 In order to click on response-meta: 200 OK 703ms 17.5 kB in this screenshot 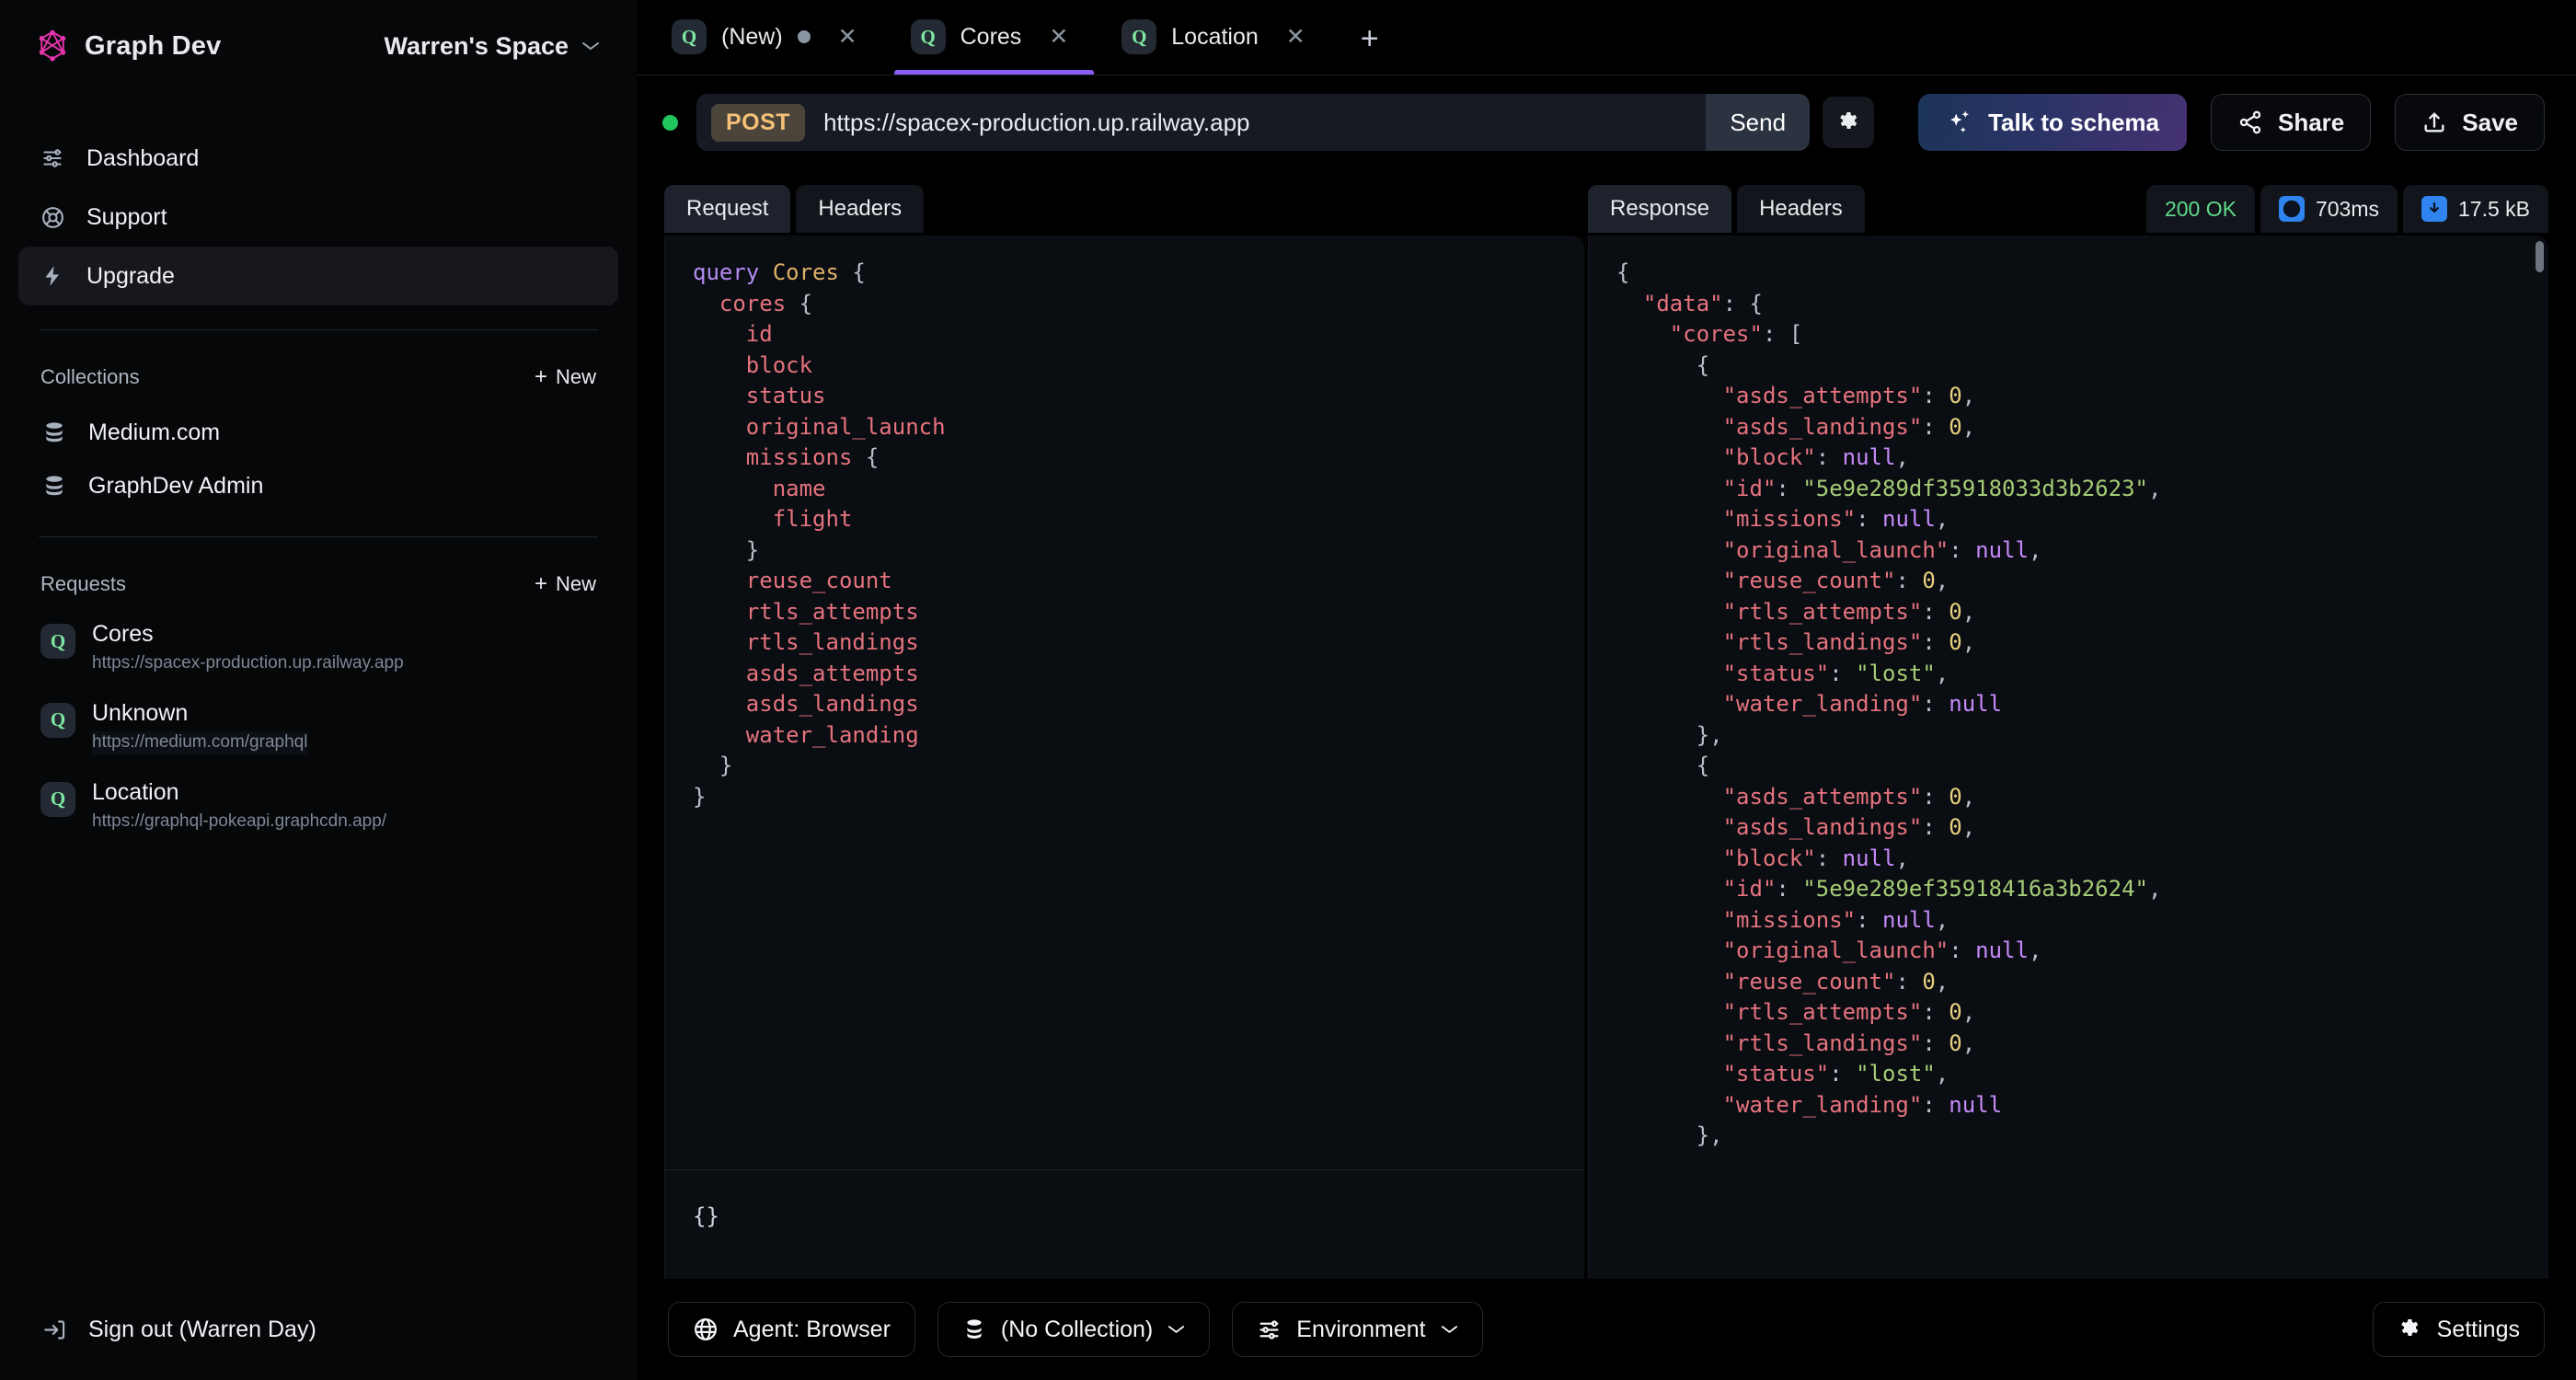, I will do `click(2346, 209)`.